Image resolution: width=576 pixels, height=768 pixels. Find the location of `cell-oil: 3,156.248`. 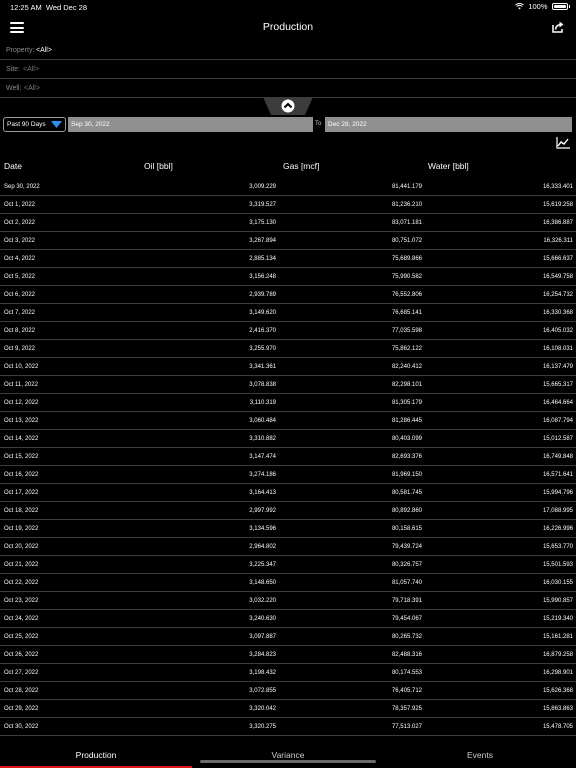

cell-oil: 3,156.248 is located at coordinates (262, 277).